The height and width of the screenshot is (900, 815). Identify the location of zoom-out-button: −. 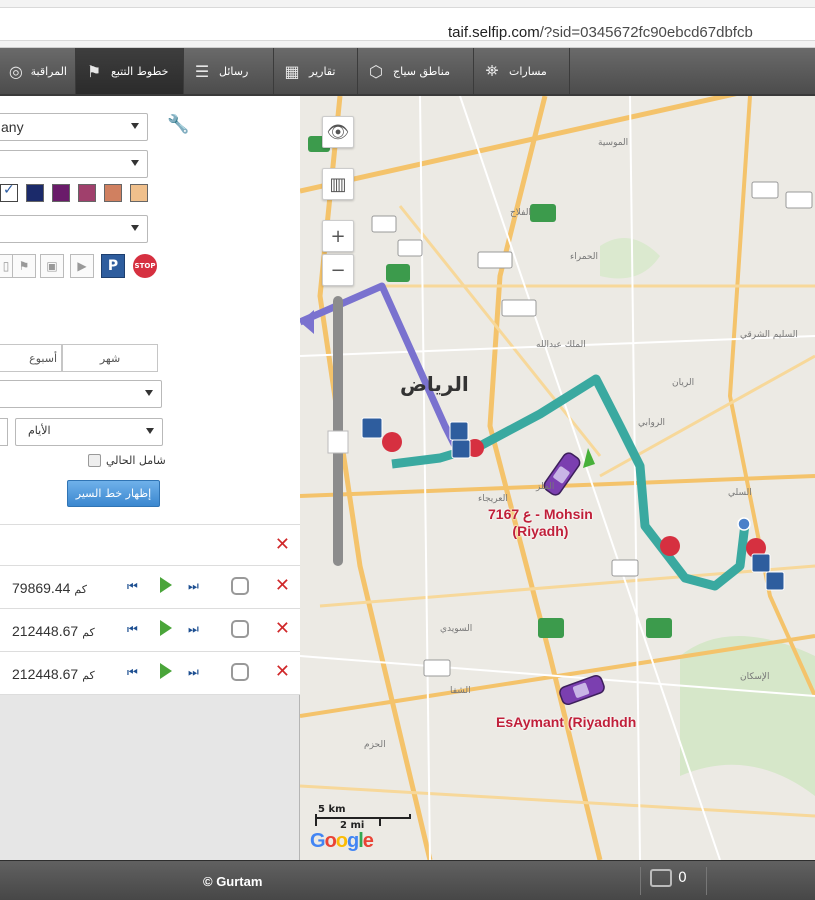
(338, 270).